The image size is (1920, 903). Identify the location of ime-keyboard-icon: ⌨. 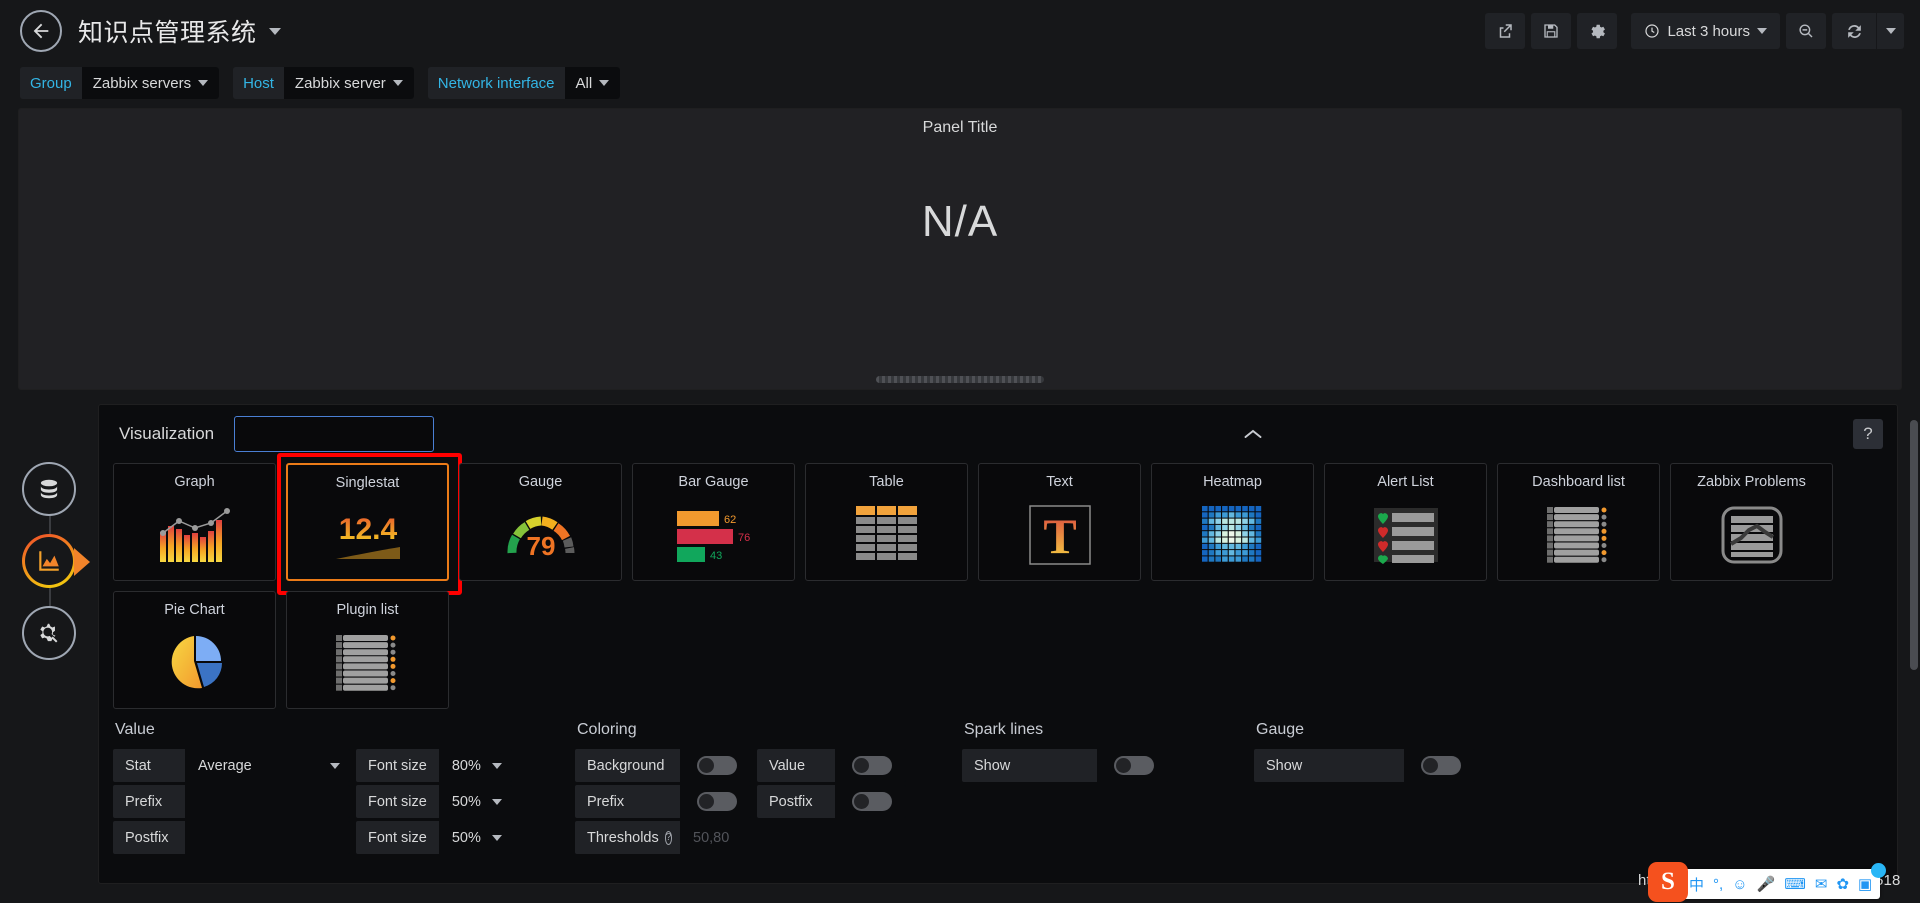
(1795, 884).